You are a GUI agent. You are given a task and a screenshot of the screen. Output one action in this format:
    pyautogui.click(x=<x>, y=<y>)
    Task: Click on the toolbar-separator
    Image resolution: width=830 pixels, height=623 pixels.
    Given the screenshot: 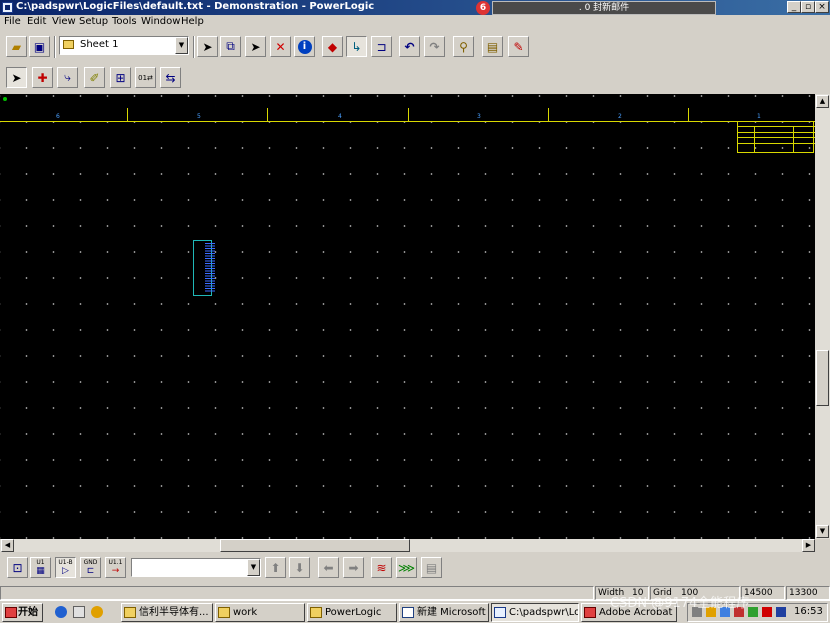 What is the action you would take?
    pyautogui.click(x=194, y=47)
    